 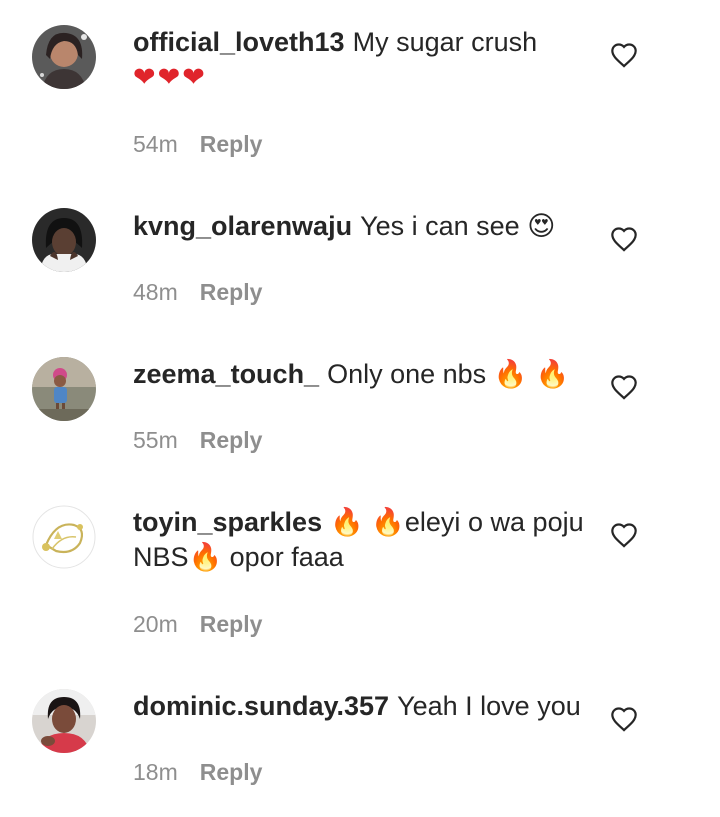 What do you see at coordinates (261, 706) in the screenshot?
I see `comment-username: dominic.sunday.357` at bounding box center [261, 706].